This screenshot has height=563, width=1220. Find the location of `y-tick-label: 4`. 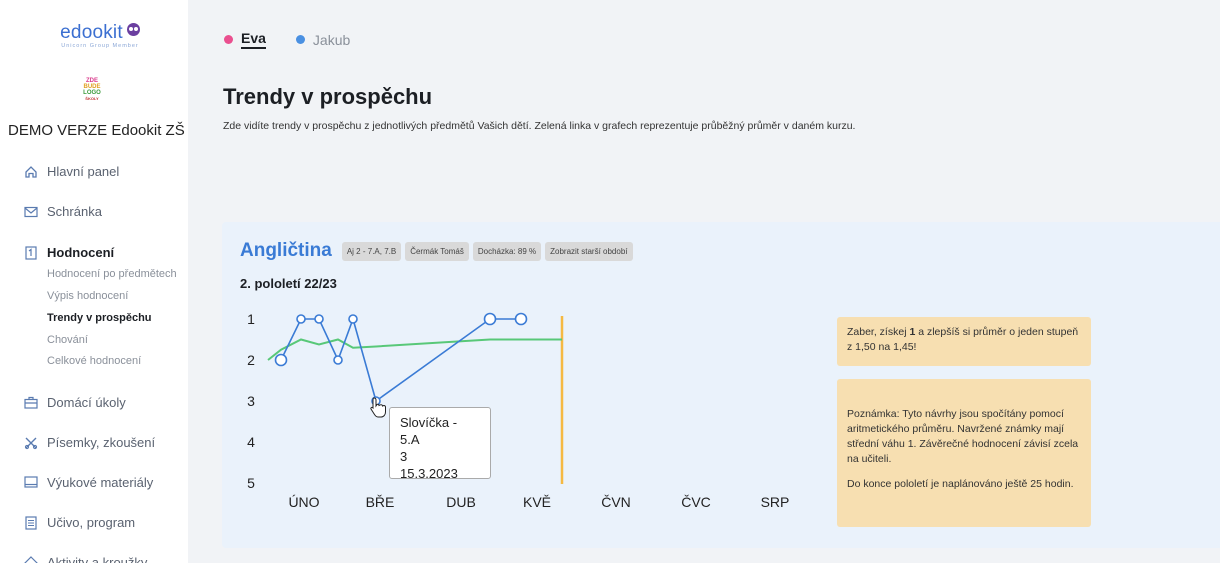

y-tick-label: 4 is located at coordinates (251, 442).